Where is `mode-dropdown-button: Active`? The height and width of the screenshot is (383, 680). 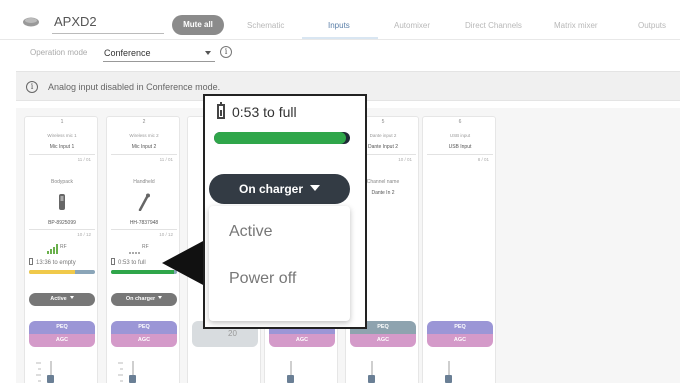 mode-dropdown-button: Active is located at coordinates (62, 299).